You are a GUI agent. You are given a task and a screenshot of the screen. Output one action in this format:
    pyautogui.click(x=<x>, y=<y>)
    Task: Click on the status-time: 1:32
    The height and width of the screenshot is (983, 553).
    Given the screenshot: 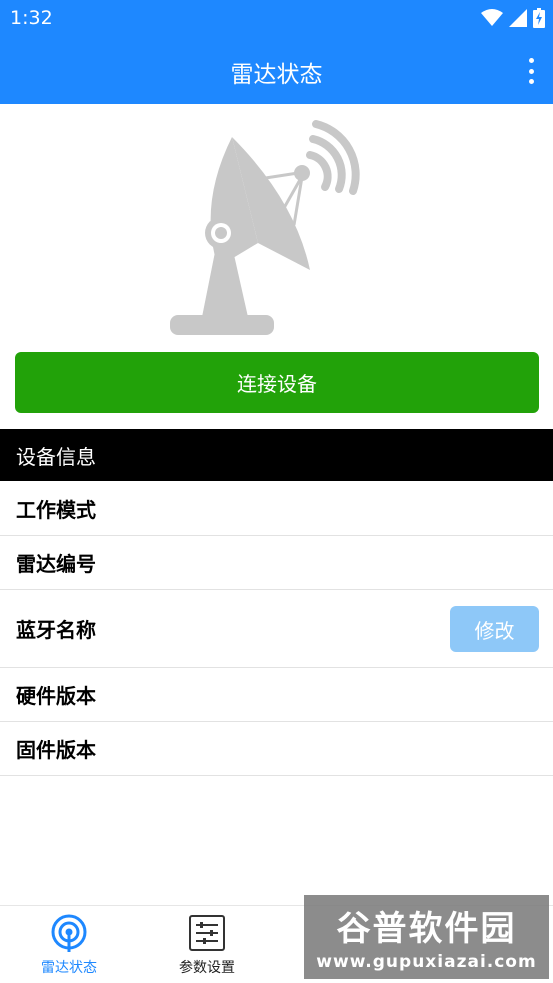 What is the action you would take?
    pyautogui.click(x=31, y=18)
    